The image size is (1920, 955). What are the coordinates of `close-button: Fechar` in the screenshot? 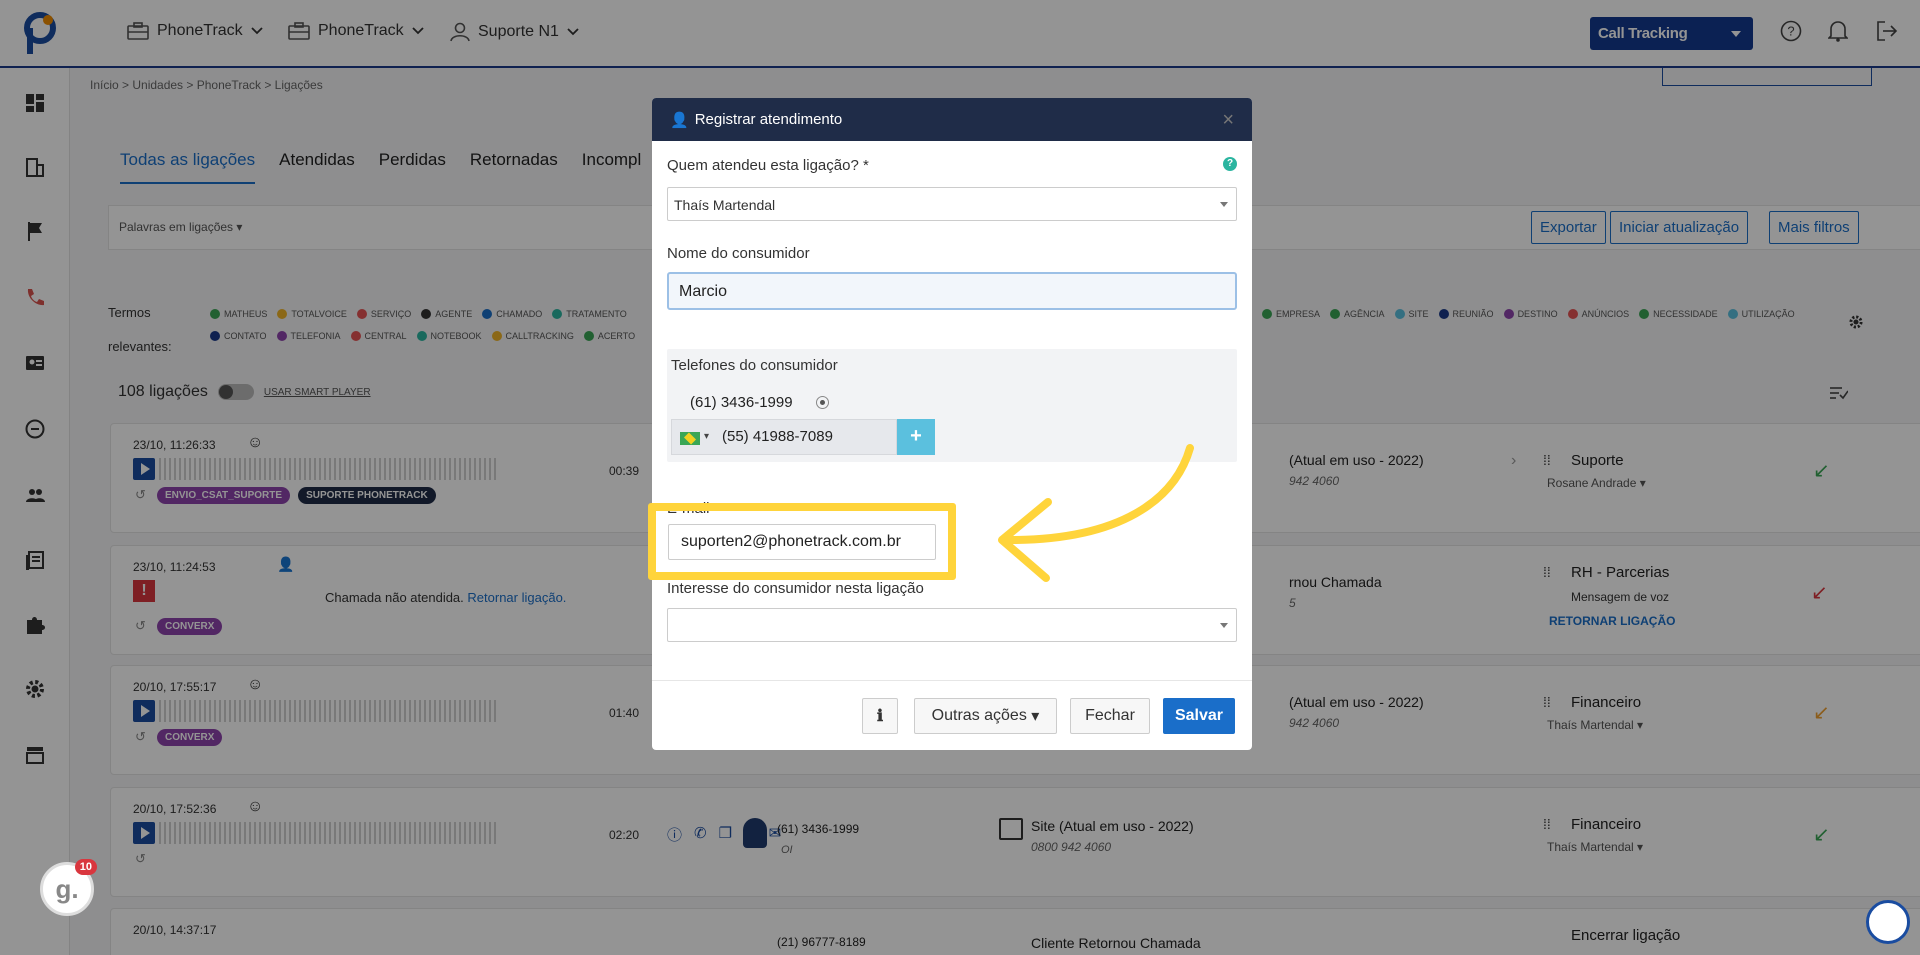 It's located at (1110, 716).